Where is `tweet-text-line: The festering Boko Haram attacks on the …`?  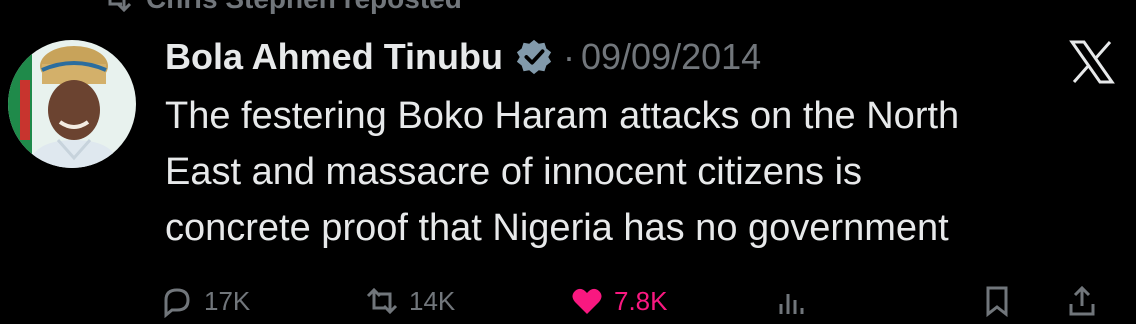 tweet-text-line: The festering Boko Haram attacks on the … is located at coordinates (562, 116).